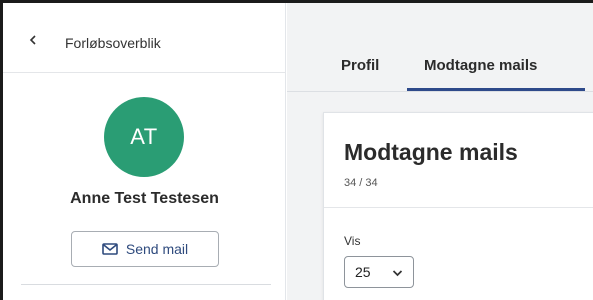  I want to click on active-tab-indicator, so click(496, 89).